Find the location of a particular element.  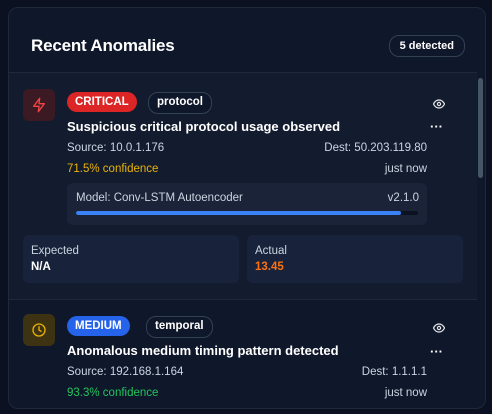

expected-value: N/A is located at coordinates (41, 267).